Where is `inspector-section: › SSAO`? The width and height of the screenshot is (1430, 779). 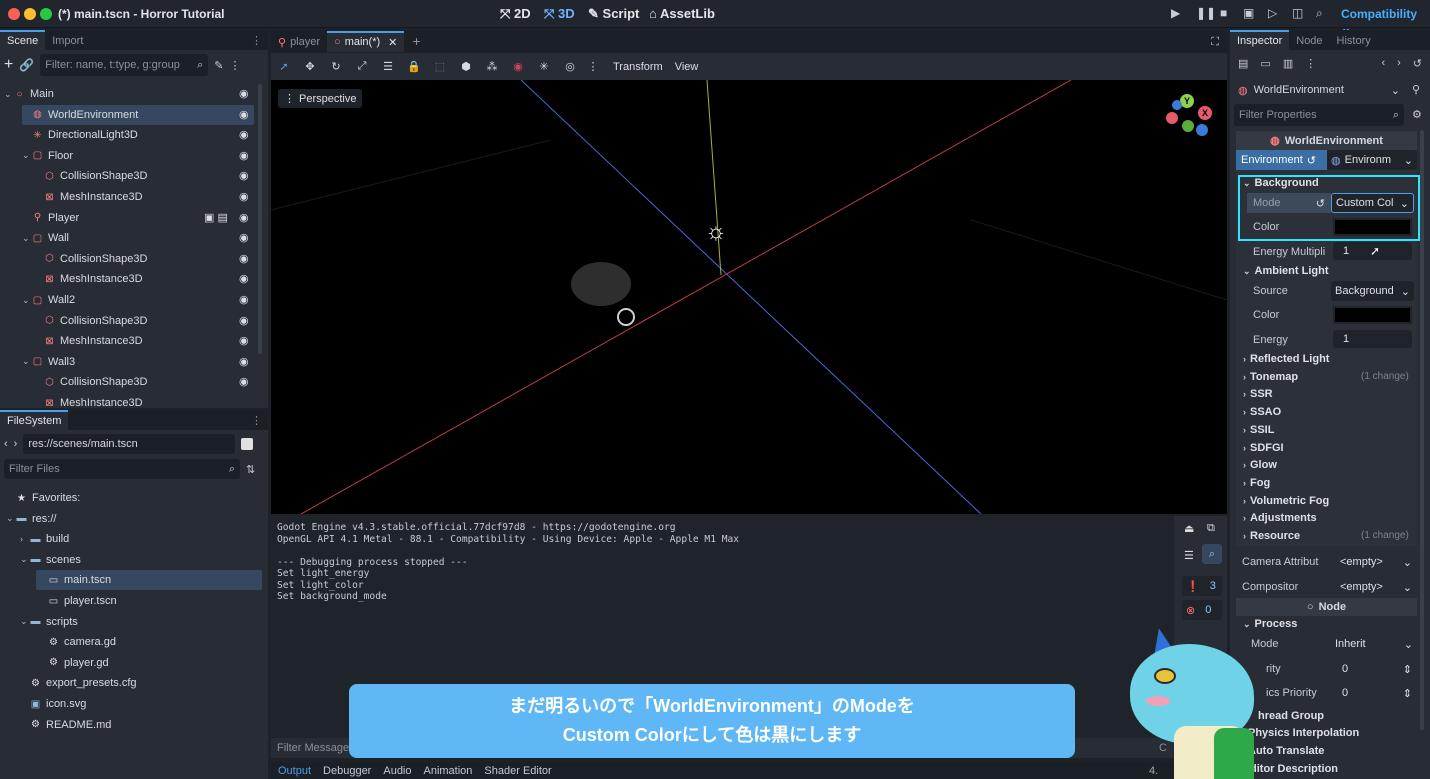
inspector-section: › SSAO is located at coordinates (1262, 412).